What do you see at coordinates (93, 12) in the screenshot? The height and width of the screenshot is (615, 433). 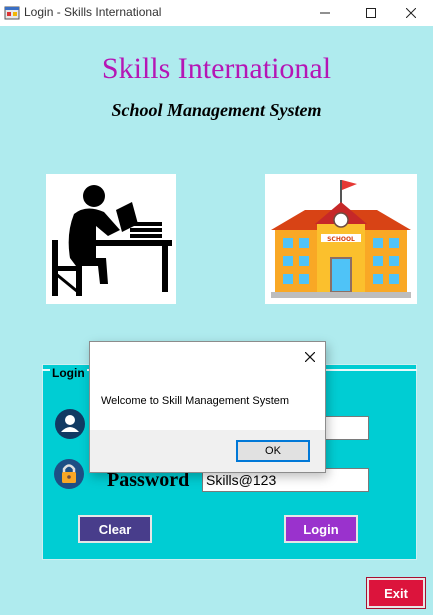 I see `window-title: Login - Skills International` at bounding box center [93, 12].